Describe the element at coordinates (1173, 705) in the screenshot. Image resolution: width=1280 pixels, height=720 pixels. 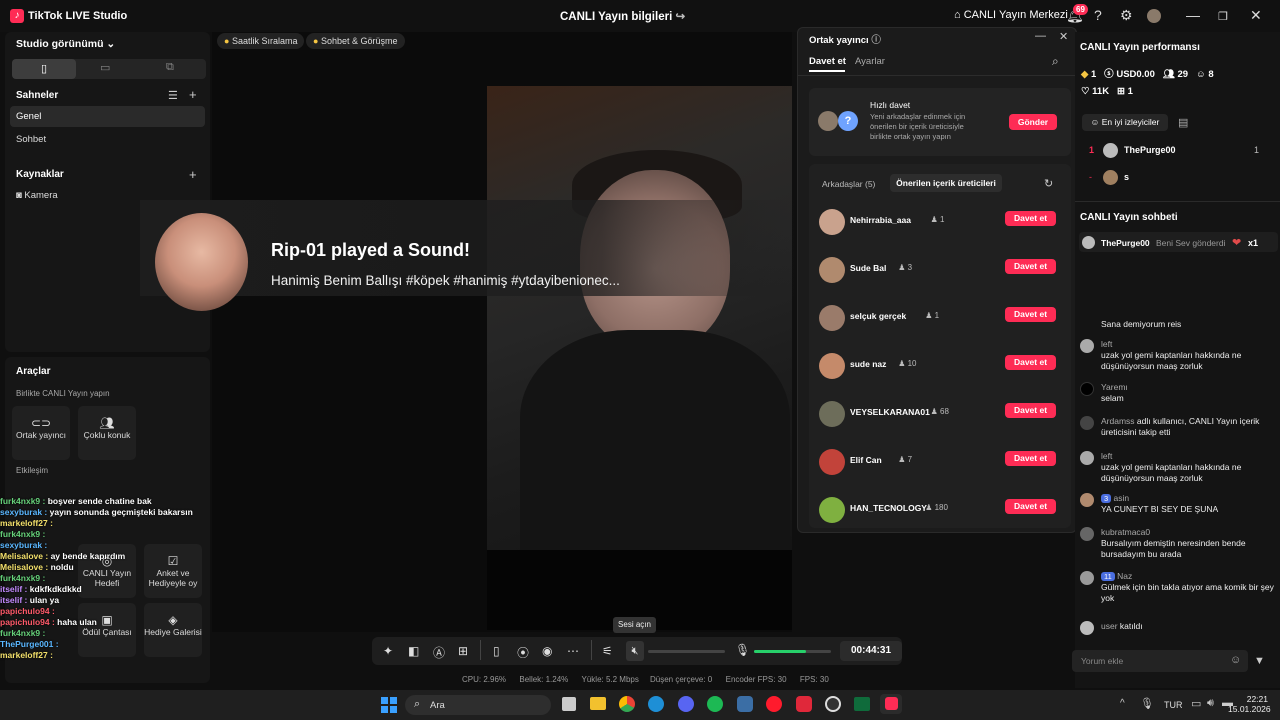
I see `language-indicator: TUR` at that location.